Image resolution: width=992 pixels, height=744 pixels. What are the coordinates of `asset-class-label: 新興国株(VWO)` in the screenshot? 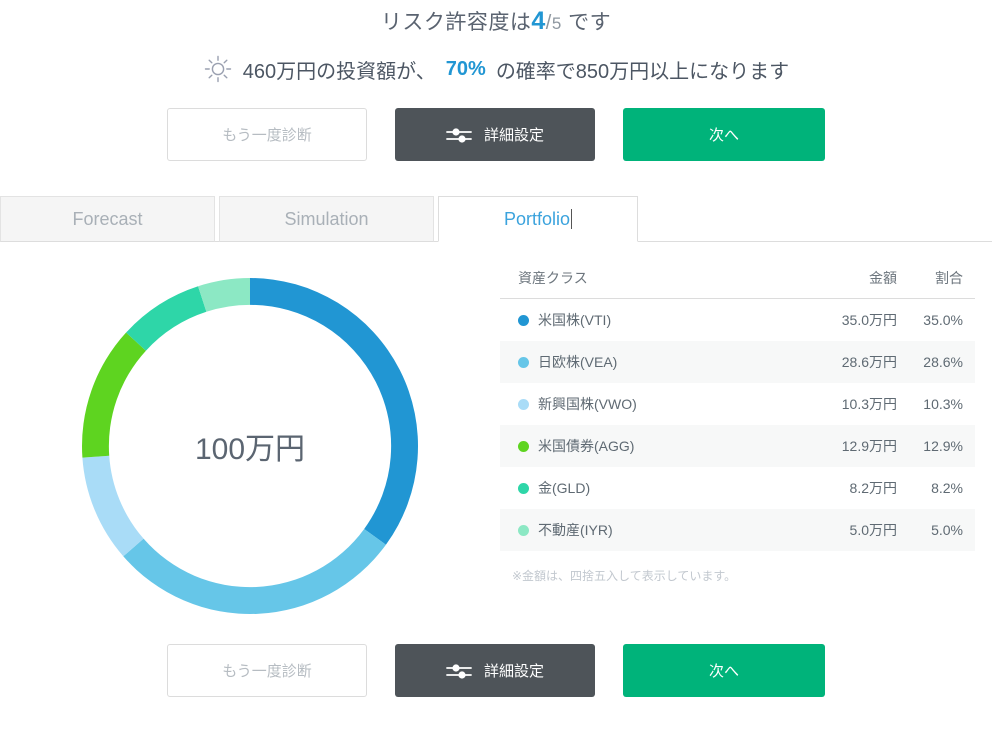 It's located at (587, 404).